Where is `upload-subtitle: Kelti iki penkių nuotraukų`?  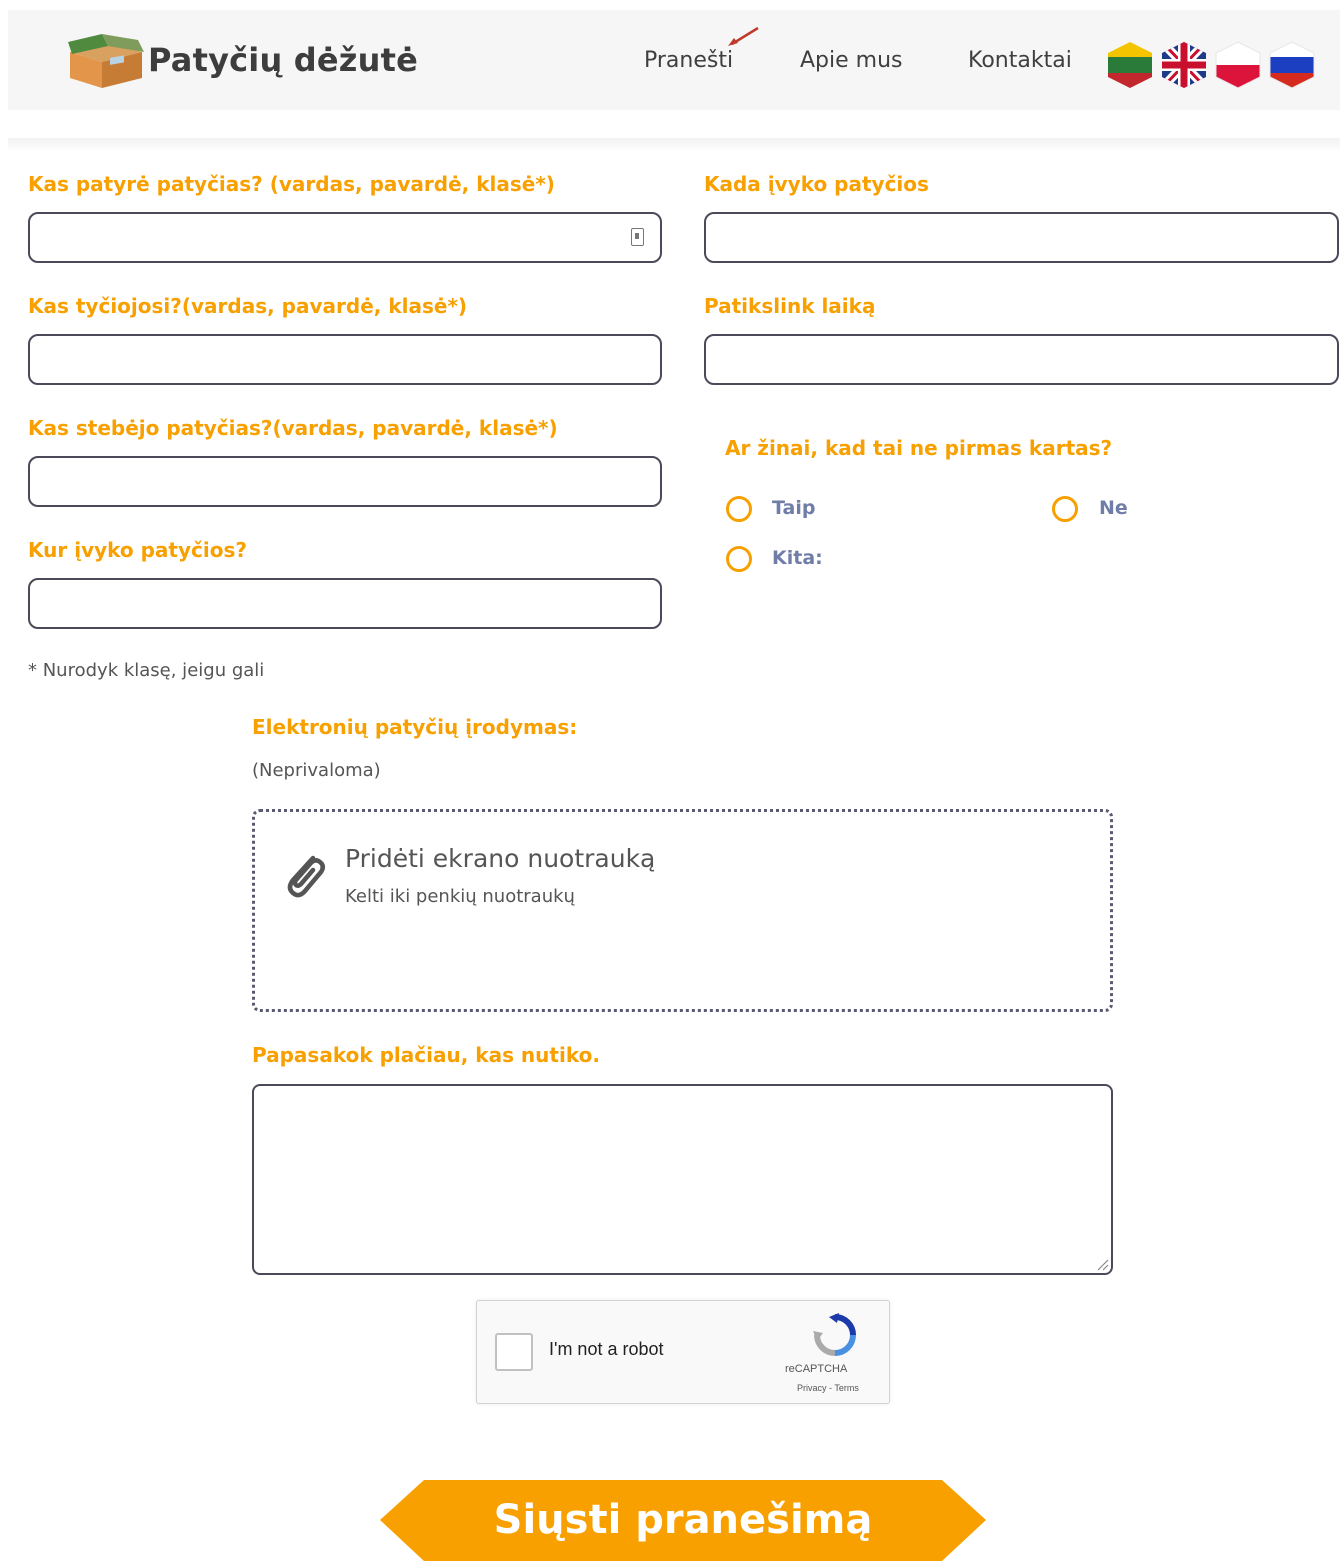 upload-subtitle: Kelti iki penkių nuotraukų is located at coordinates (460, 896).